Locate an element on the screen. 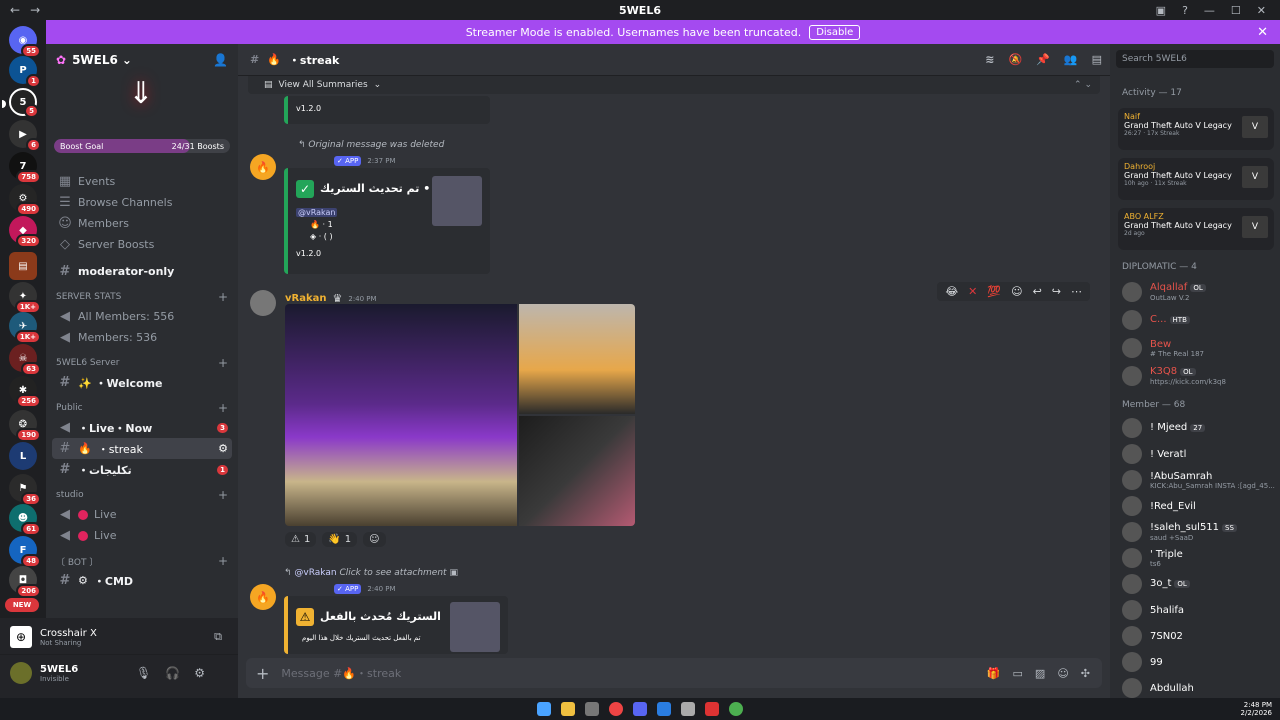  server-icon: ✦ 1K+ is located at coordinates (25, 298).